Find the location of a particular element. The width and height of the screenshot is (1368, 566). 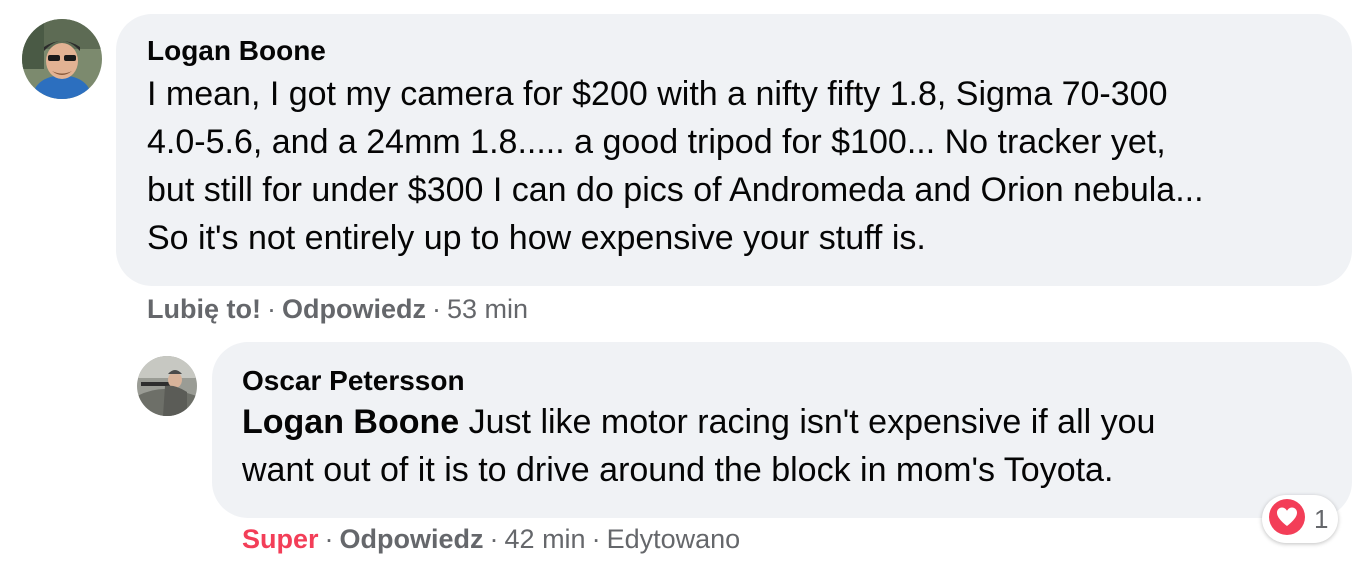

edited-label: Edytowano is located at coordinates (674, 539).